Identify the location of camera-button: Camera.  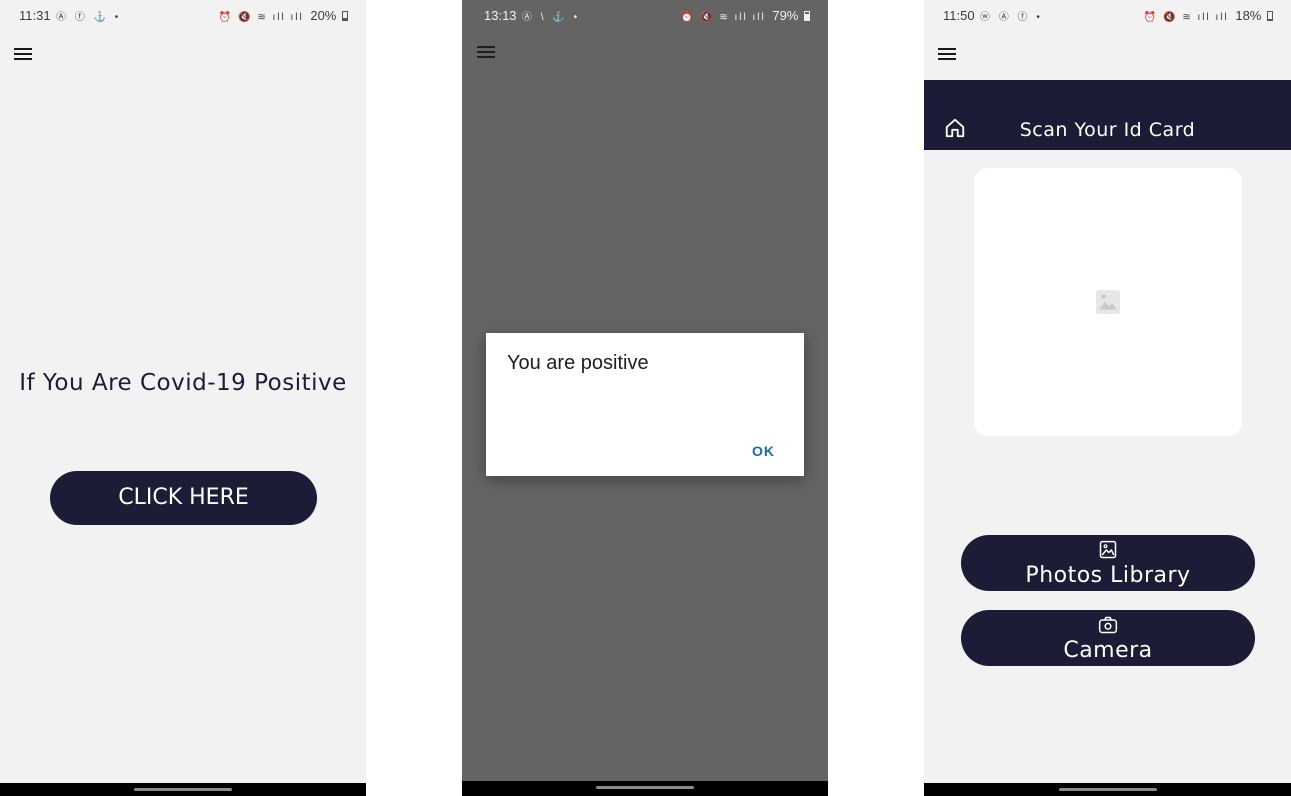
(1108, 638).